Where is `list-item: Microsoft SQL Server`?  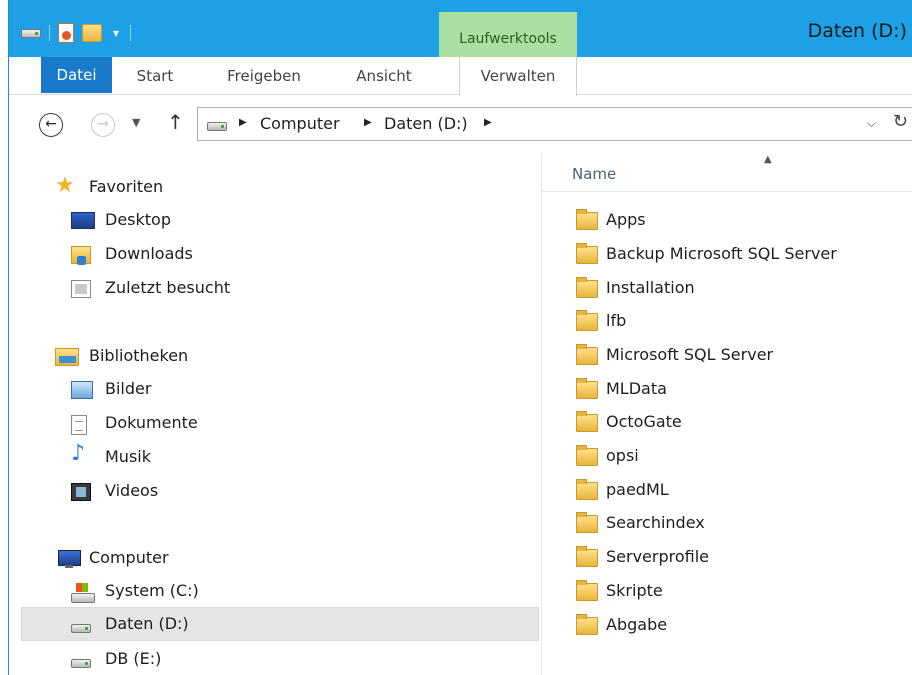
list-item: Microsoft SQL Server is located at coordinates (727, 356).